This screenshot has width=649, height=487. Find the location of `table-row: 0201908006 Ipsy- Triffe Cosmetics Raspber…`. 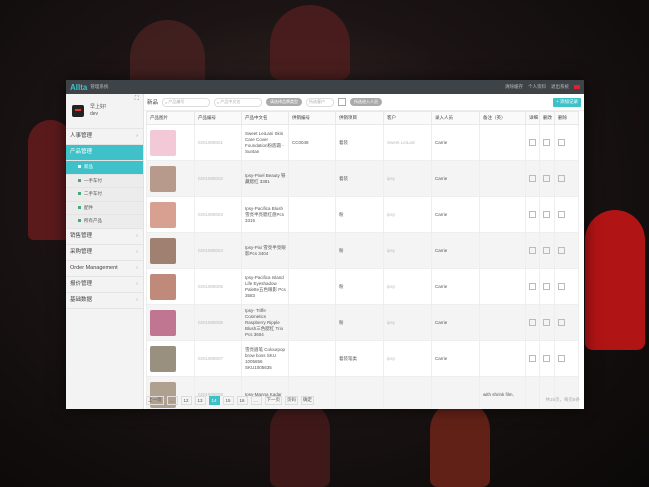

table-row: 0201908006 Ipsy- Triffe Cosmetics Raspber… is located at coordinates (362, 322).